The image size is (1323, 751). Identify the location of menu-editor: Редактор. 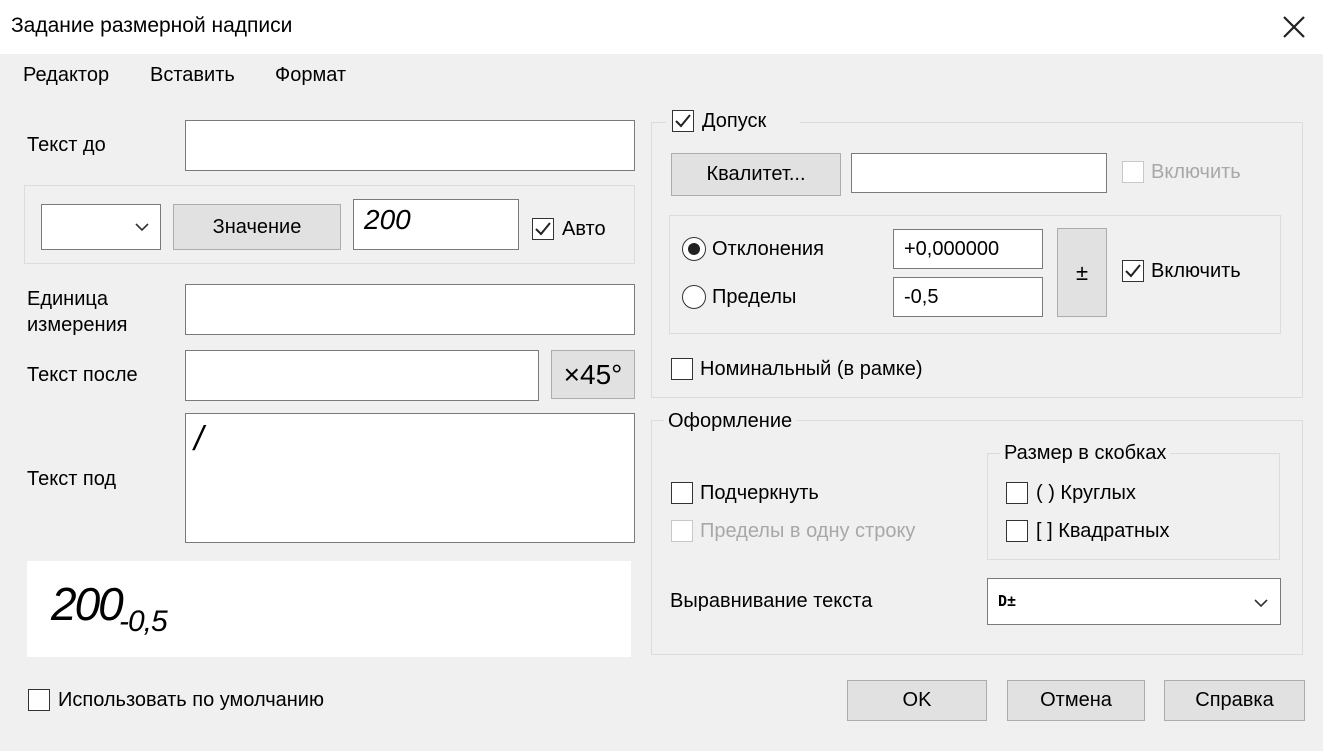
(66, 75).